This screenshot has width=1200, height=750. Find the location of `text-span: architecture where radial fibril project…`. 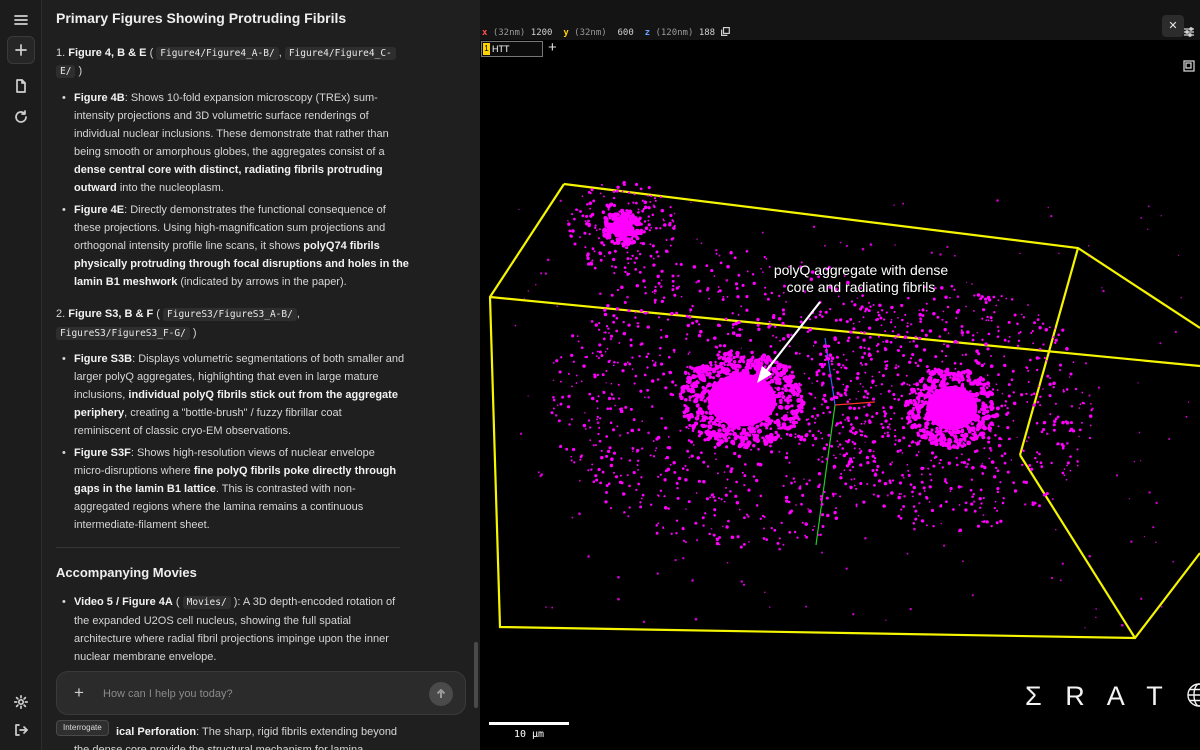

text-span: architecture where radial fibril project… is located at coordinates (231, 639).